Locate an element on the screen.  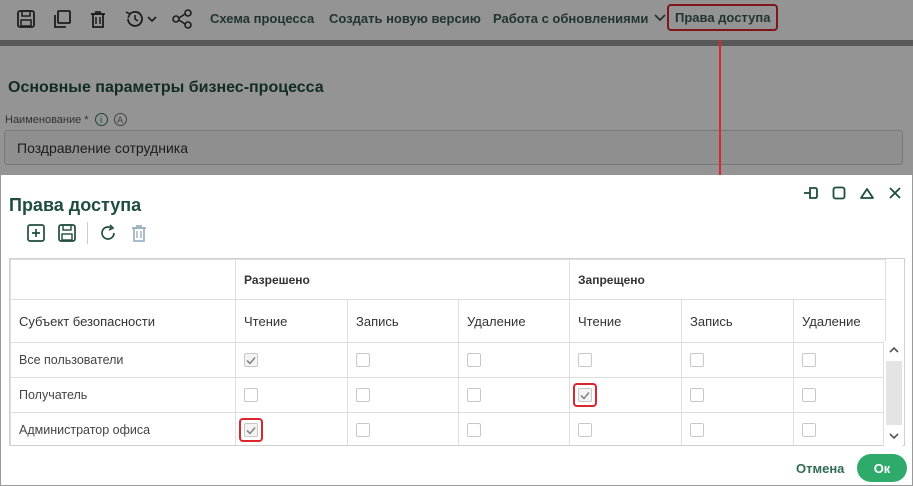
scroll-thumb is located at coordinates (894, 393).